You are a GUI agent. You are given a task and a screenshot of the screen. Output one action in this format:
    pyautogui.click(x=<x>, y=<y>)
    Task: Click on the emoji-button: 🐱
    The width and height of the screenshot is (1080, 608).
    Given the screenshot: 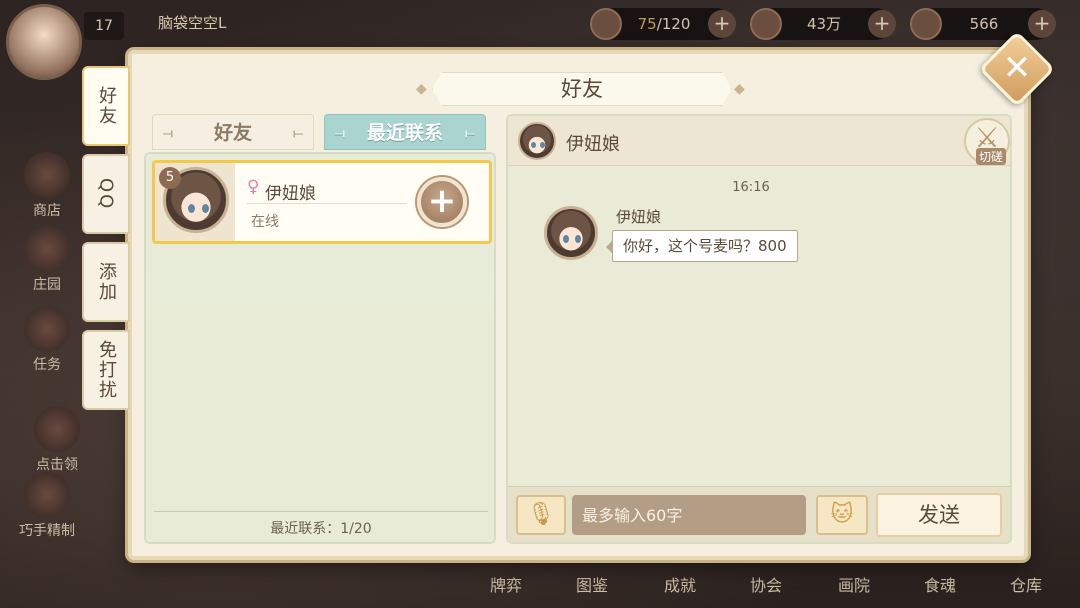 What is the action you would take?
    pyautogui.click(x=842, y=515)
    